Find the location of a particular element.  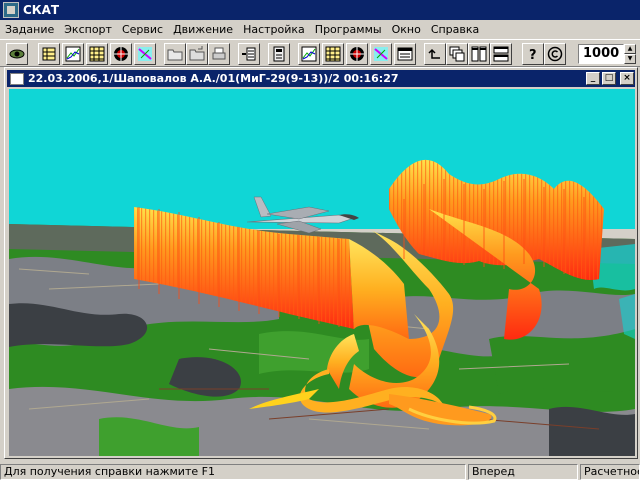

open-button is located at coordinates (175, 54).